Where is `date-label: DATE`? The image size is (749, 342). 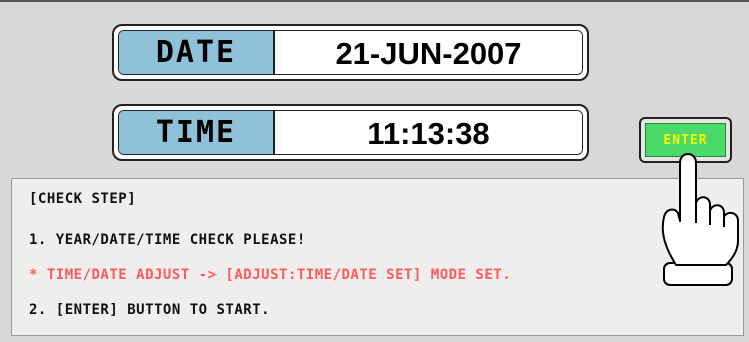 date-label: DATE is located at coordinates (197, 52).